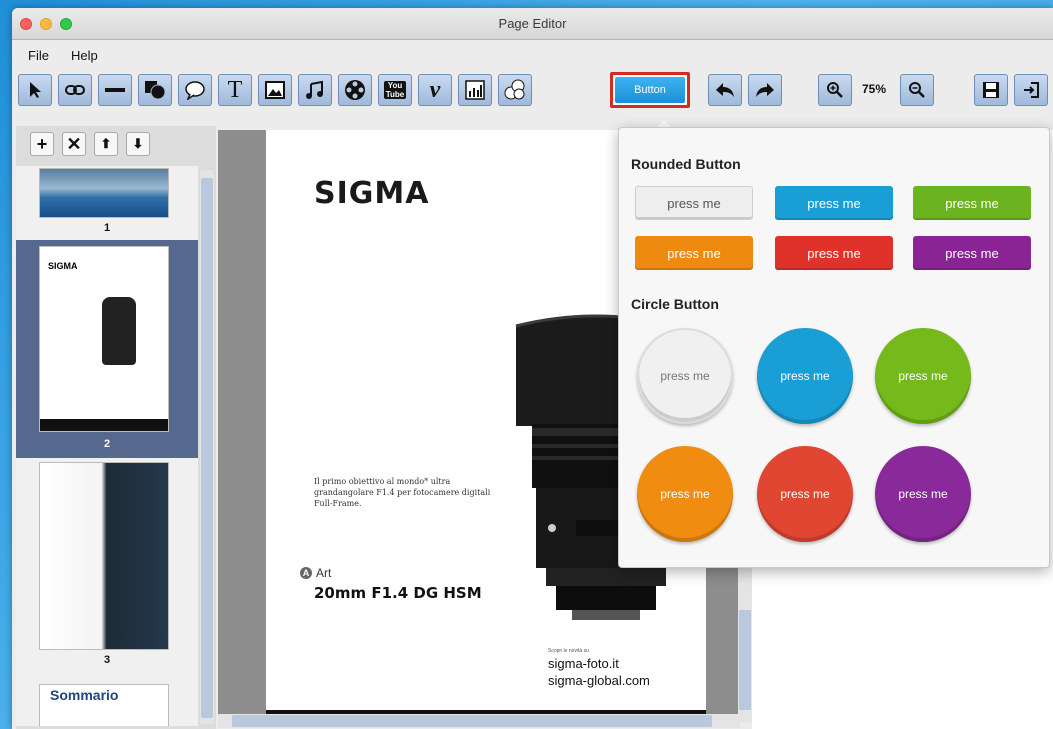  I want to click on page-thumbnail-3: 3, so click(107, 568).